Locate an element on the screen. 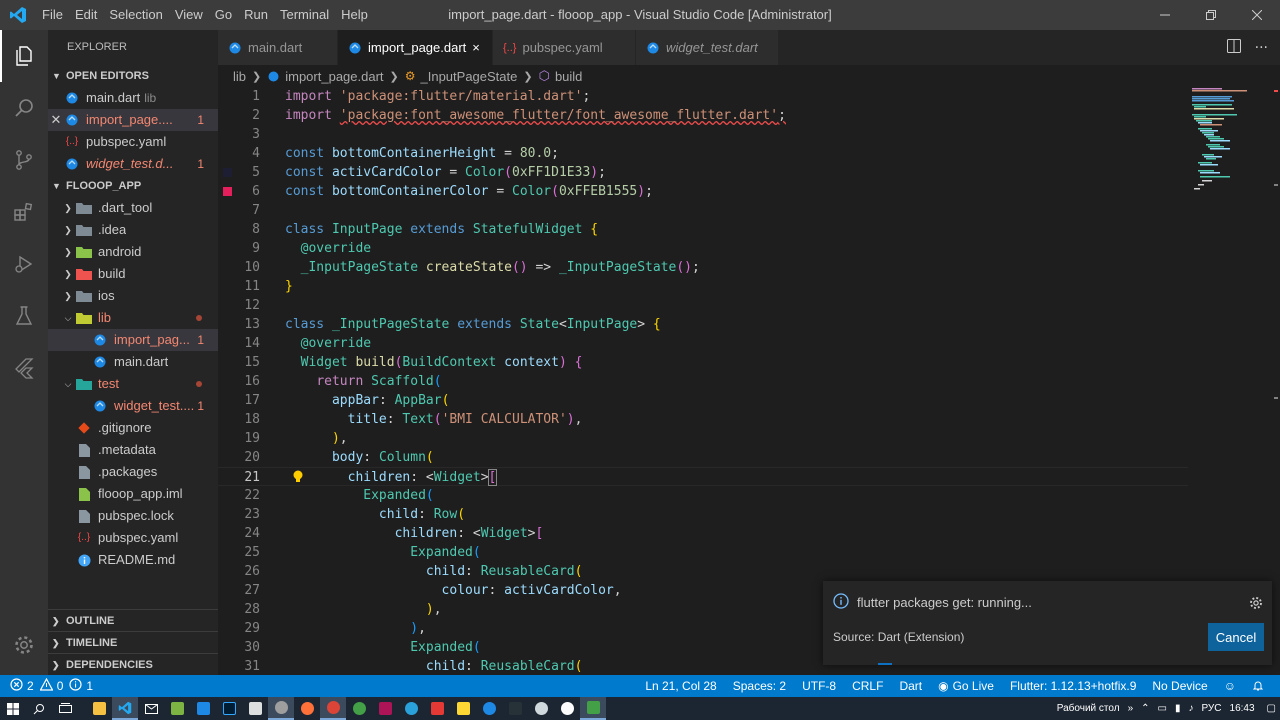 This screenshot has width=1280, height=720. tray-expand-icon: ⌃ is located at coordinates (1145, 708).